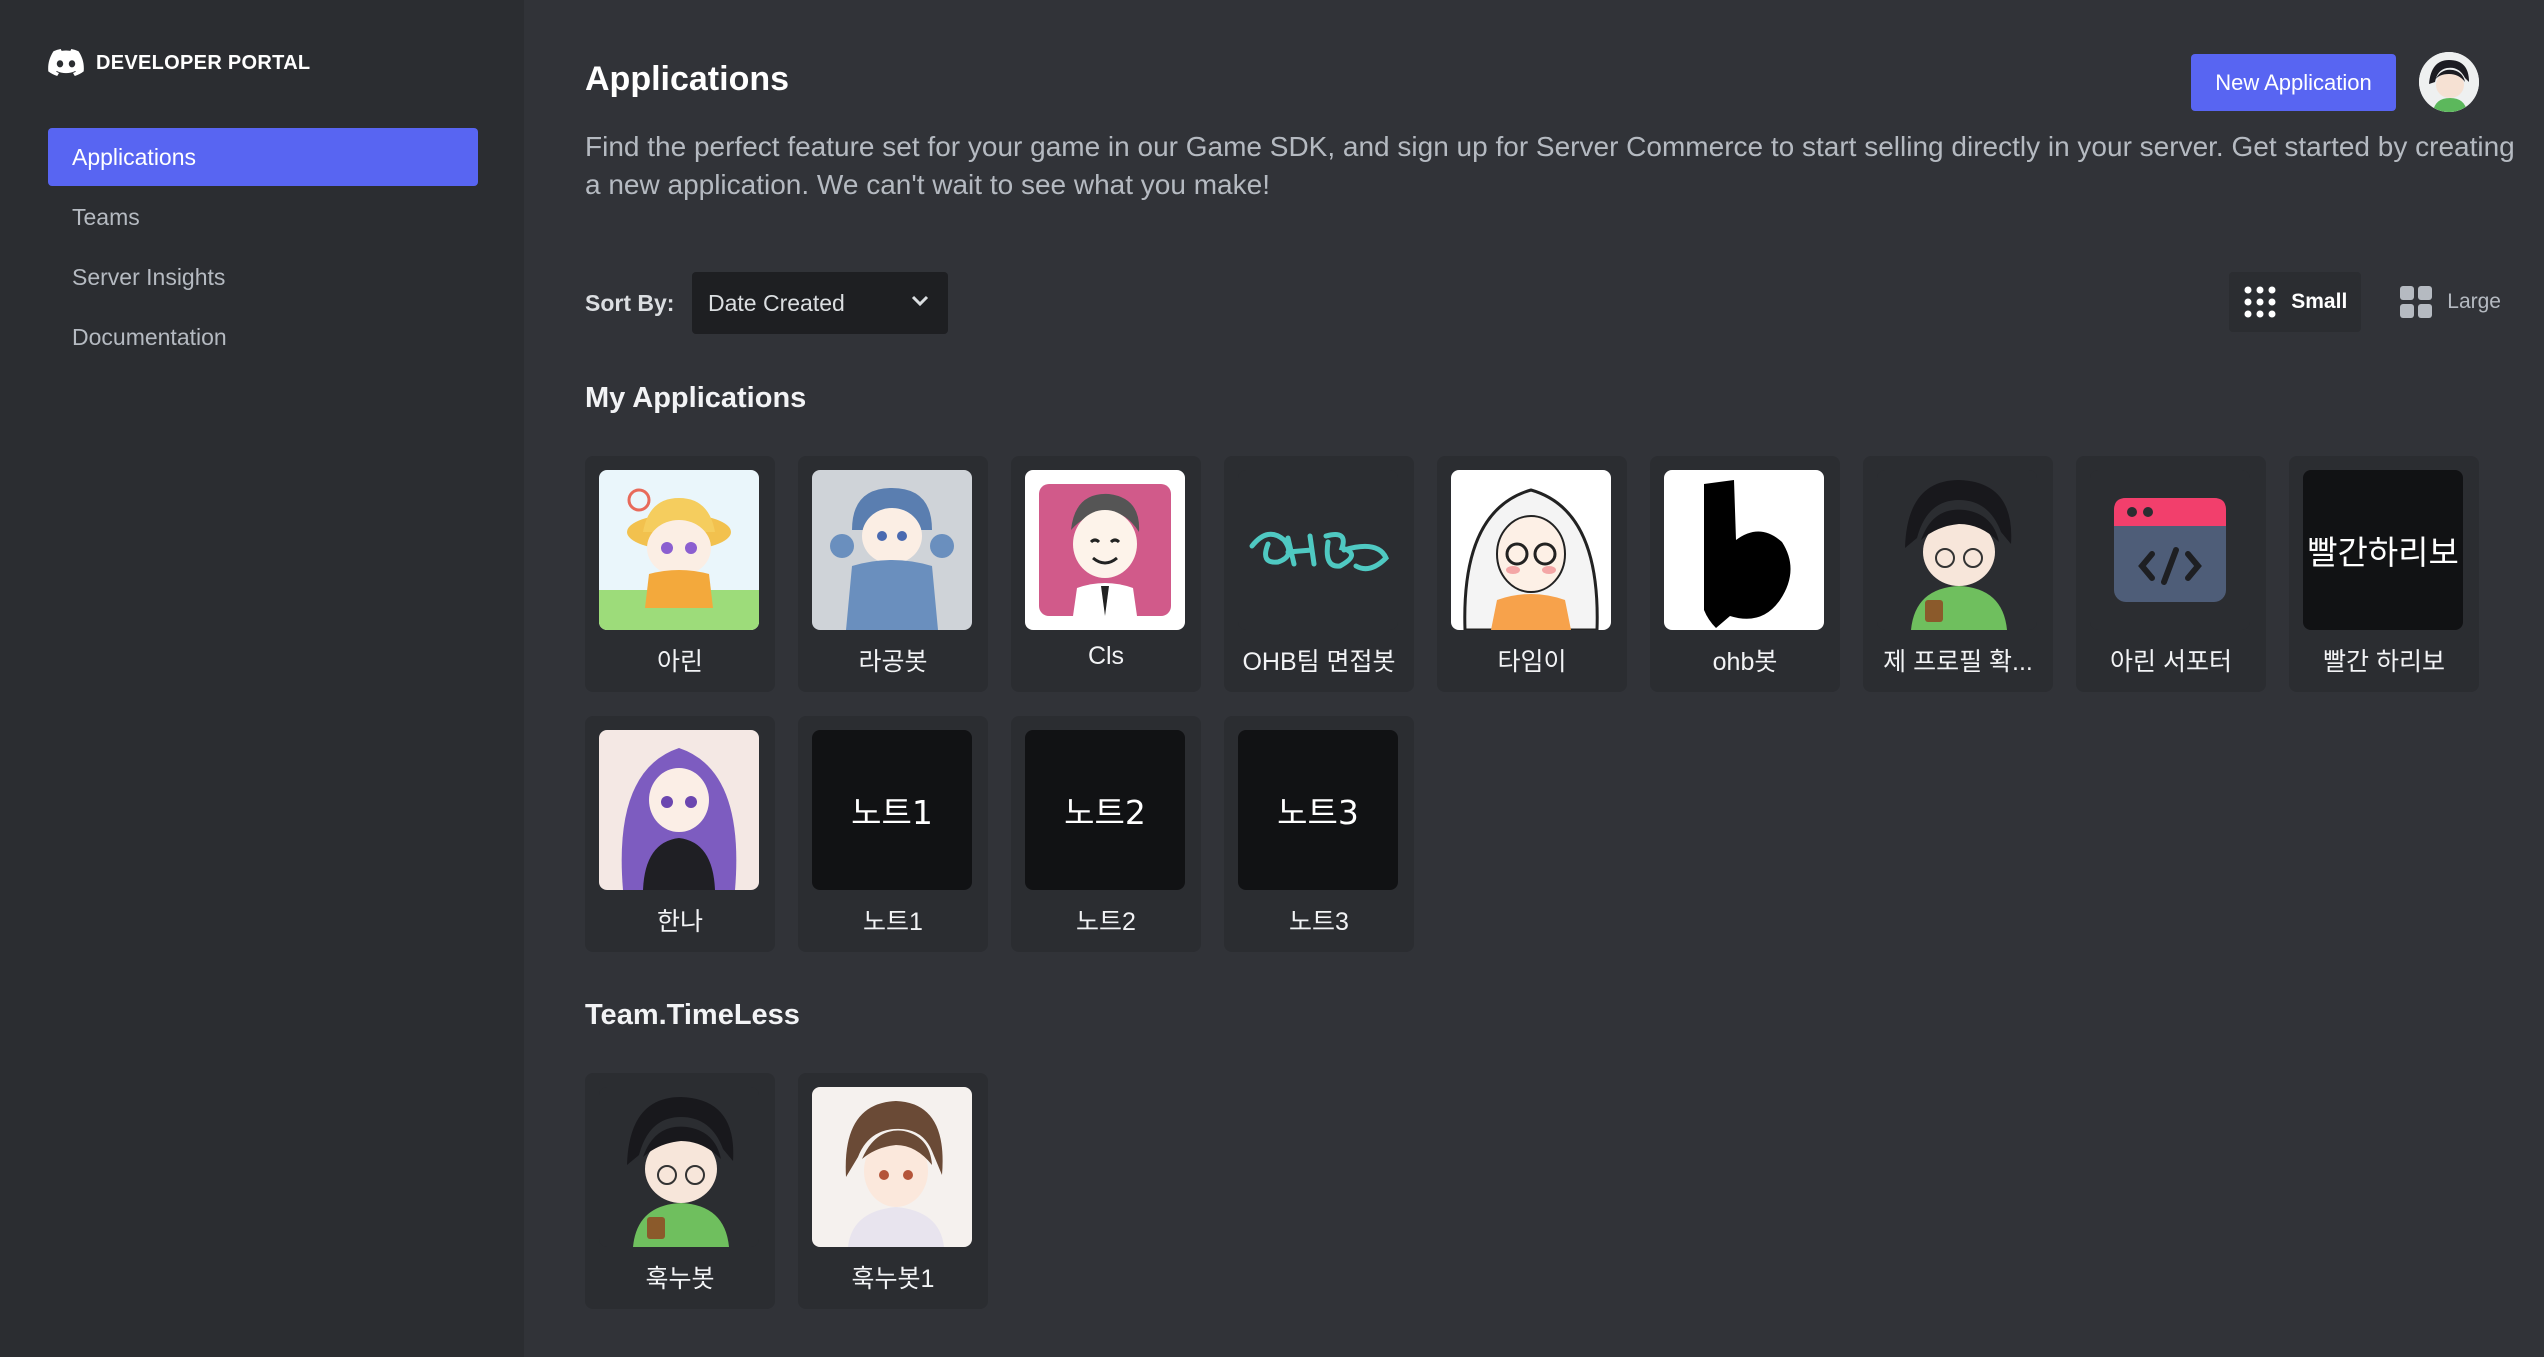 The image size is (2544, 1357). Describe the element at coordinates (679, 550) in the screenshot. I see `girl-yellow-hat-icon` at that location.